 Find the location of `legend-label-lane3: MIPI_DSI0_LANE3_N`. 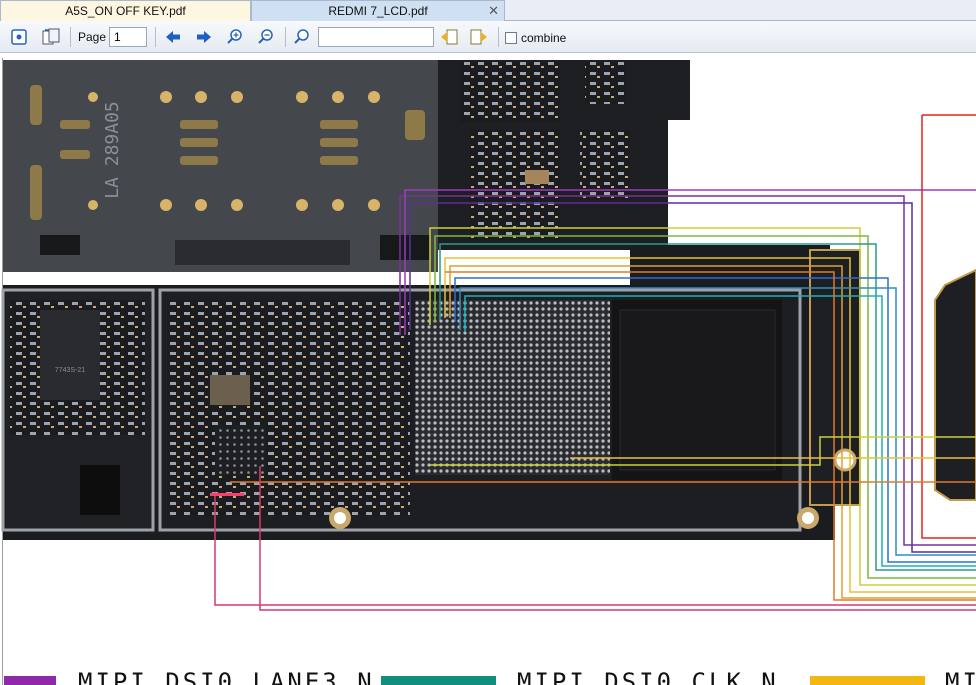

legend-label-lane3: MIPI_DSI0_LANE3_N is located at coordinates (226, 676).